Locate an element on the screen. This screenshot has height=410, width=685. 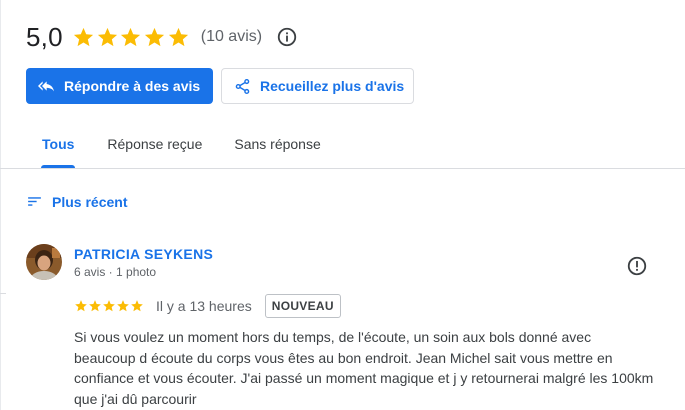
rating-stars is located at coordinates (131, 37).